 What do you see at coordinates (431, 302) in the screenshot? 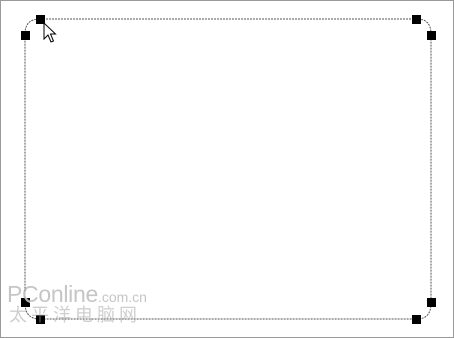
I see `selection-handle-right-bottom` at bounding box center [431, 302].